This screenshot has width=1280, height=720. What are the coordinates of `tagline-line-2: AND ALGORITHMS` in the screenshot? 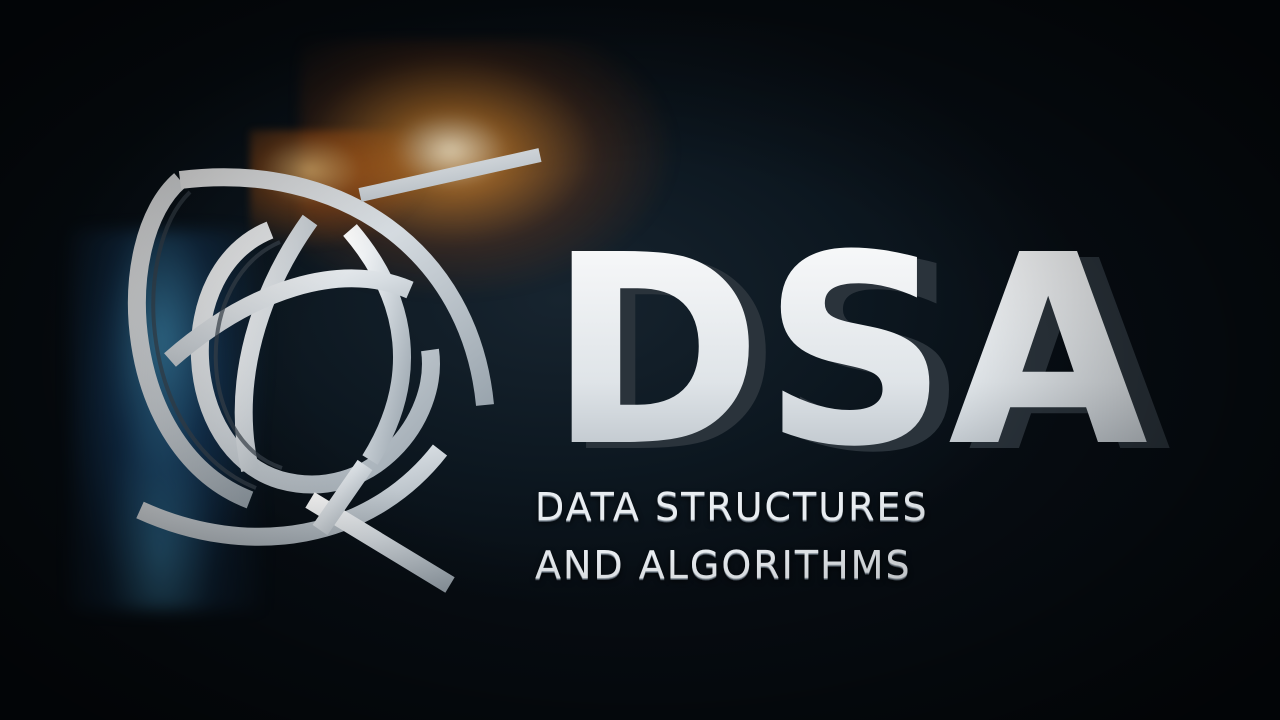 It's located at (723, 565).